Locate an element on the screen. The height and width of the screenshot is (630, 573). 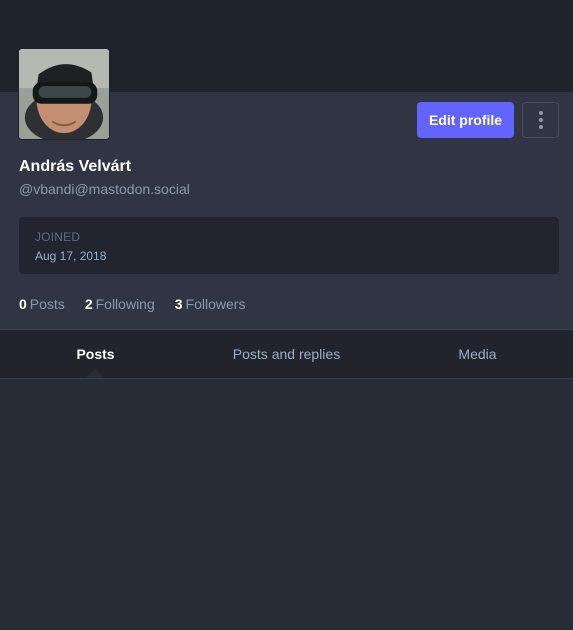
following-count-link: 2 Following is located at coordinates (120, 304).